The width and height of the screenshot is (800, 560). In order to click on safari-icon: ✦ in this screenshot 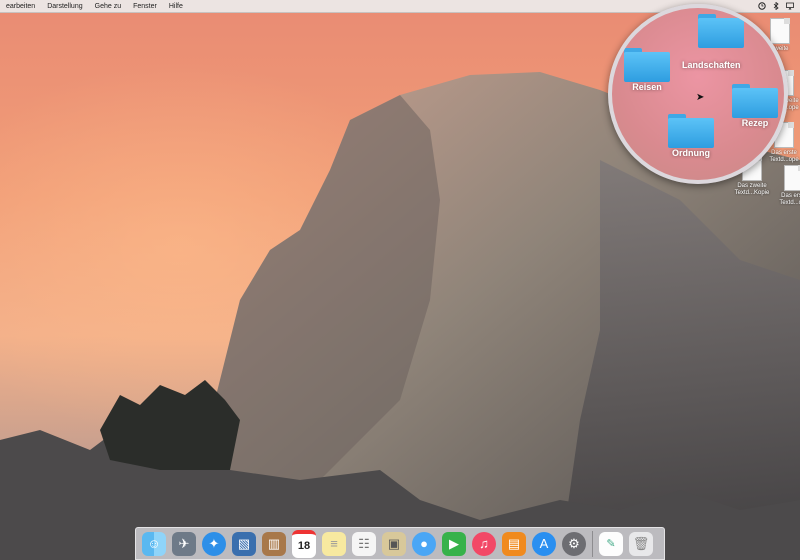, I will do `click(214, 543)`.